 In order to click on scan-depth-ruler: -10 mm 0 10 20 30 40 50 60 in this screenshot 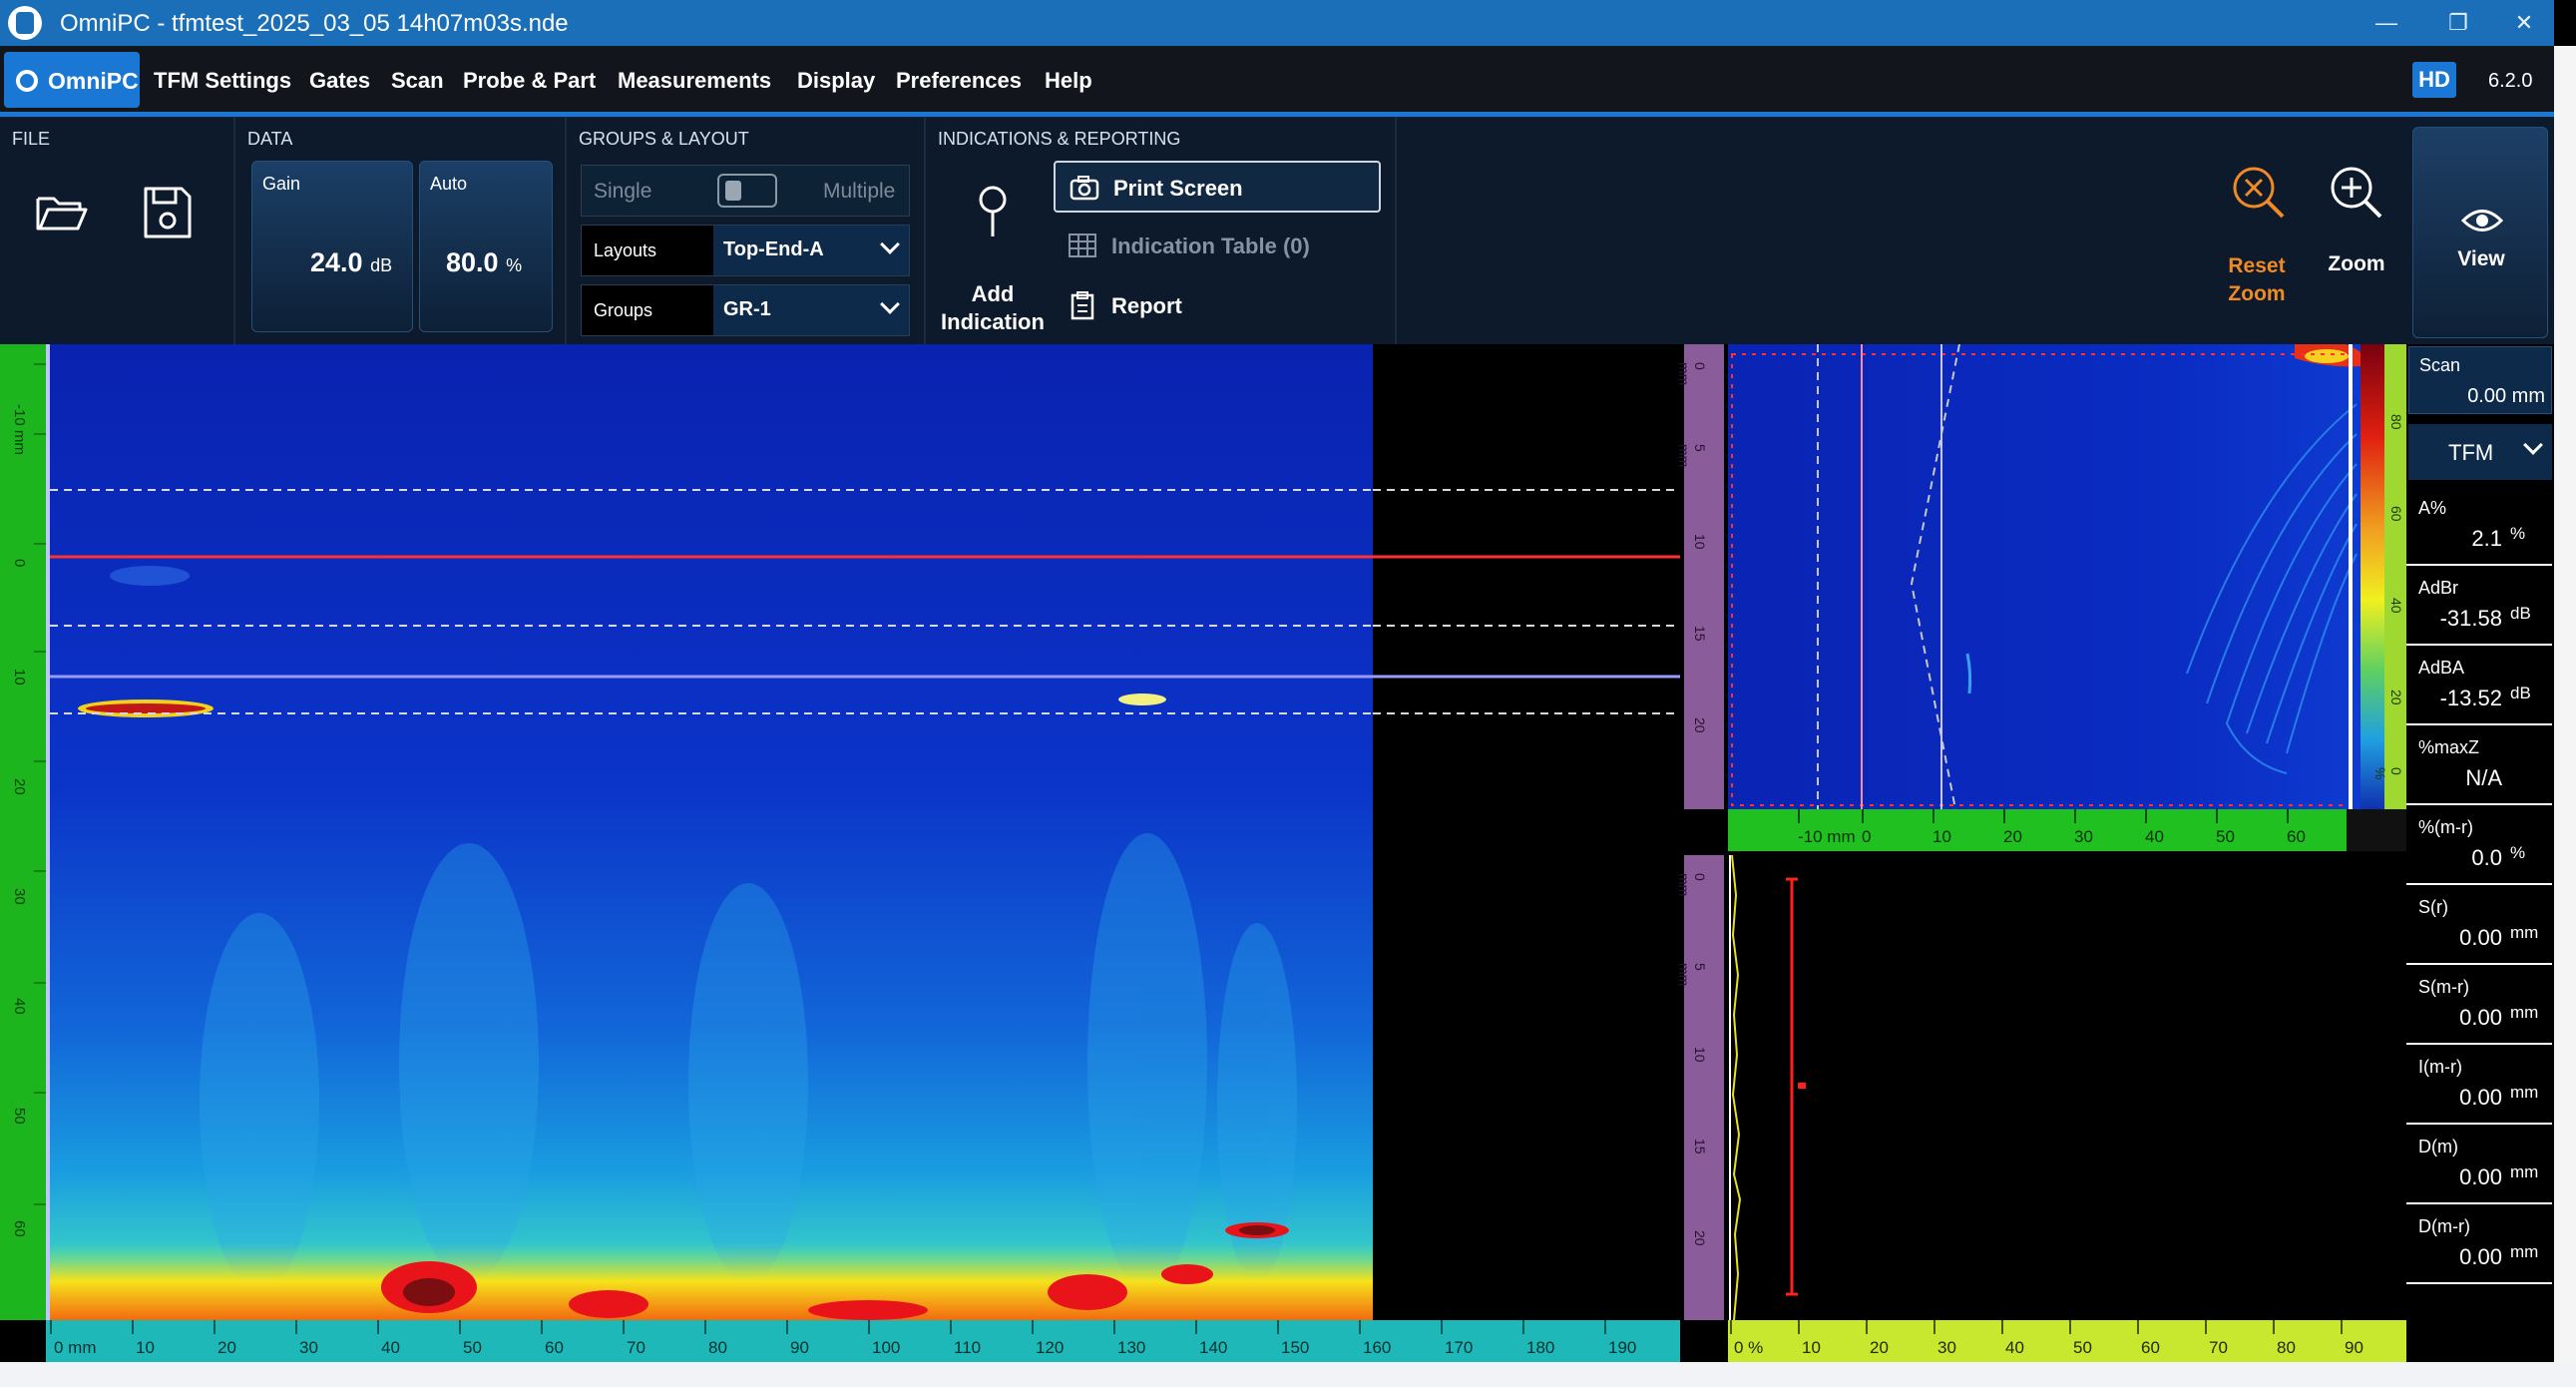, I will do `click(23, 832)`.